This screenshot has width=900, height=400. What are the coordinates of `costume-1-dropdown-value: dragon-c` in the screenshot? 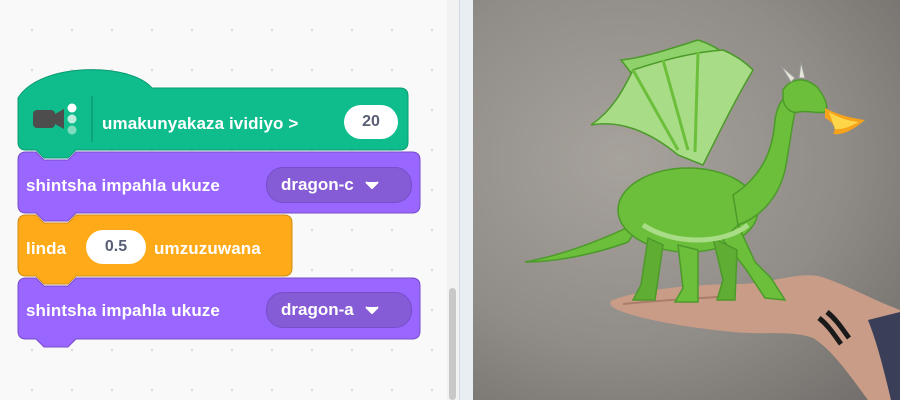 It's located at (317, 184).